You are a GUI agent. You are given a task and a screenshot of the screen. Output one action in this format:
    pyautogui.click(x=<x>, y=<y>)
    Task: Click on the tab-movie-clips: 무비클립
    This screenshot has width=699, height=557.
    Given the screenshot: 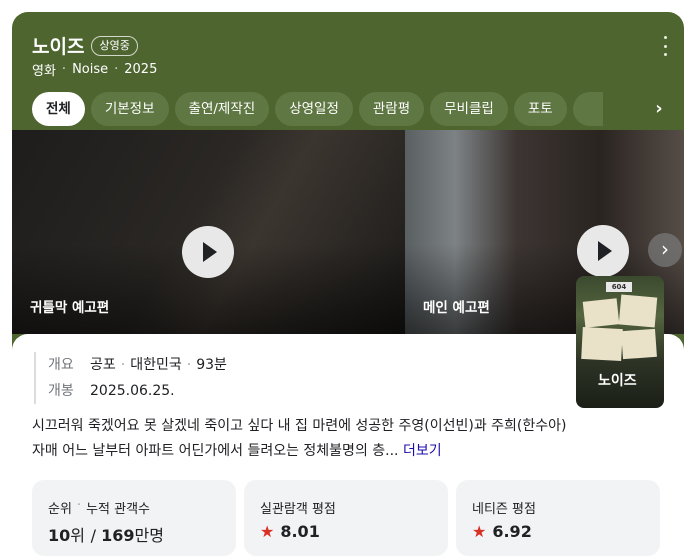 What is the action you would take?
    pyautogui.click(x=469, y=109)
    